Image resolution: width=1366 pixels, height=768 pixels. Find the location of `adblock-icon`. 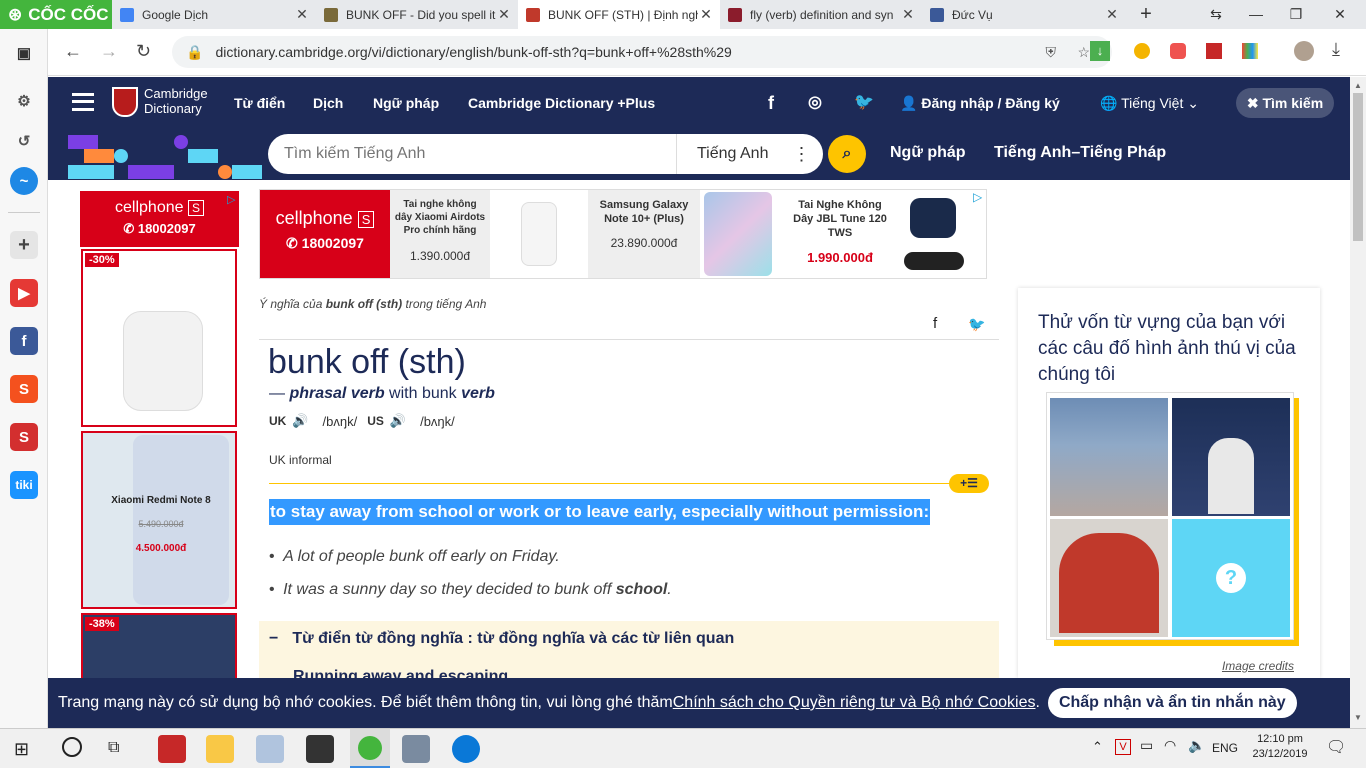

adblock-icon is located at coordinates (1178, 51).